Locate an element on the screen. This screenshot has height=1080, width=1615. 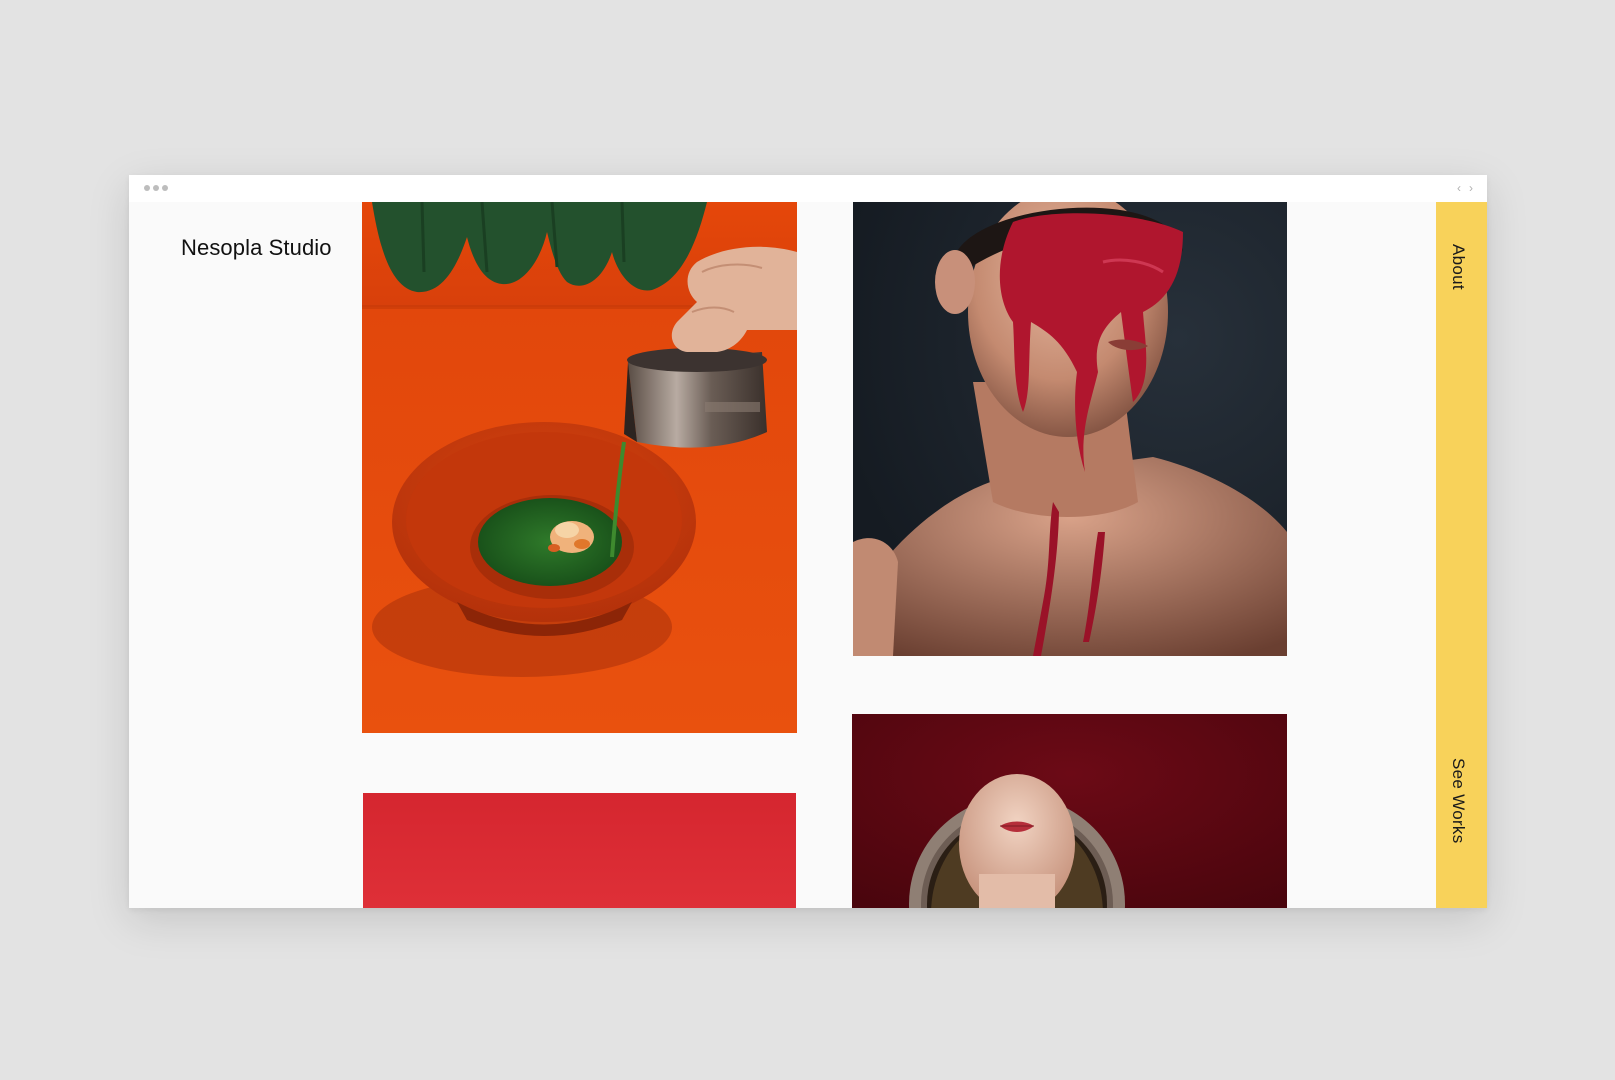
ring-photo-illustration is located at coordinates (1069, 811).